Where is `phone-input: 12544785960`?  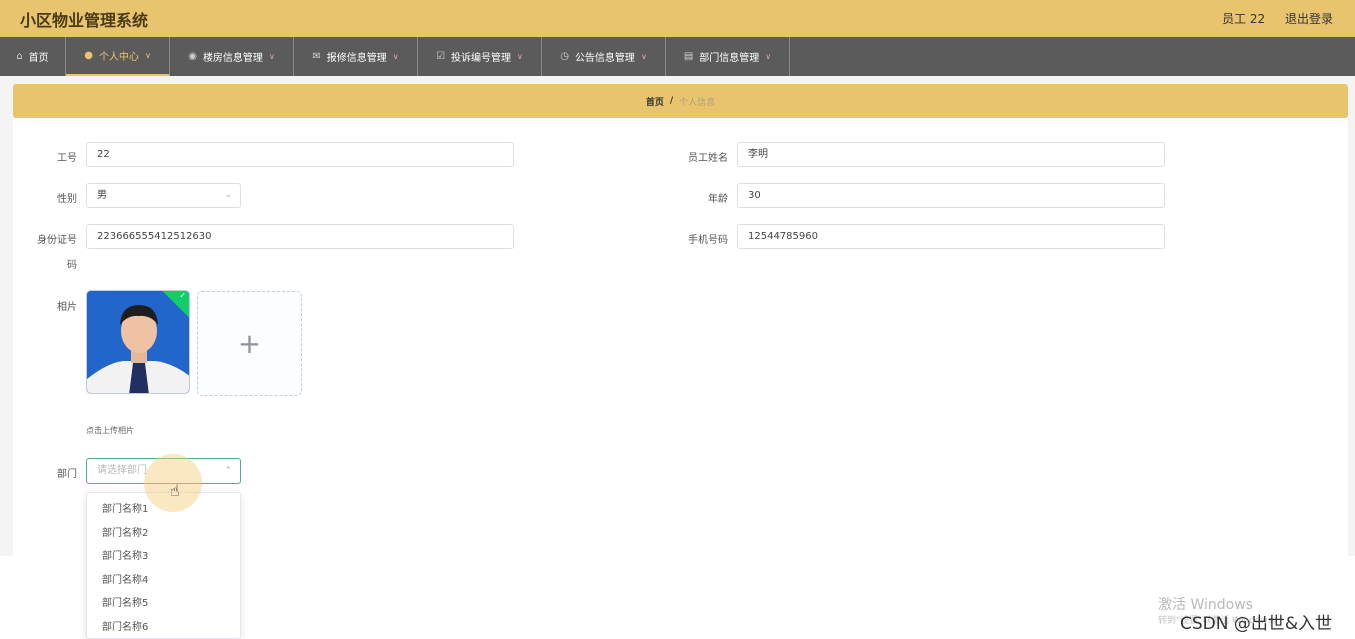
phone-input: 12544785960 is located at coordinates (951, 236).